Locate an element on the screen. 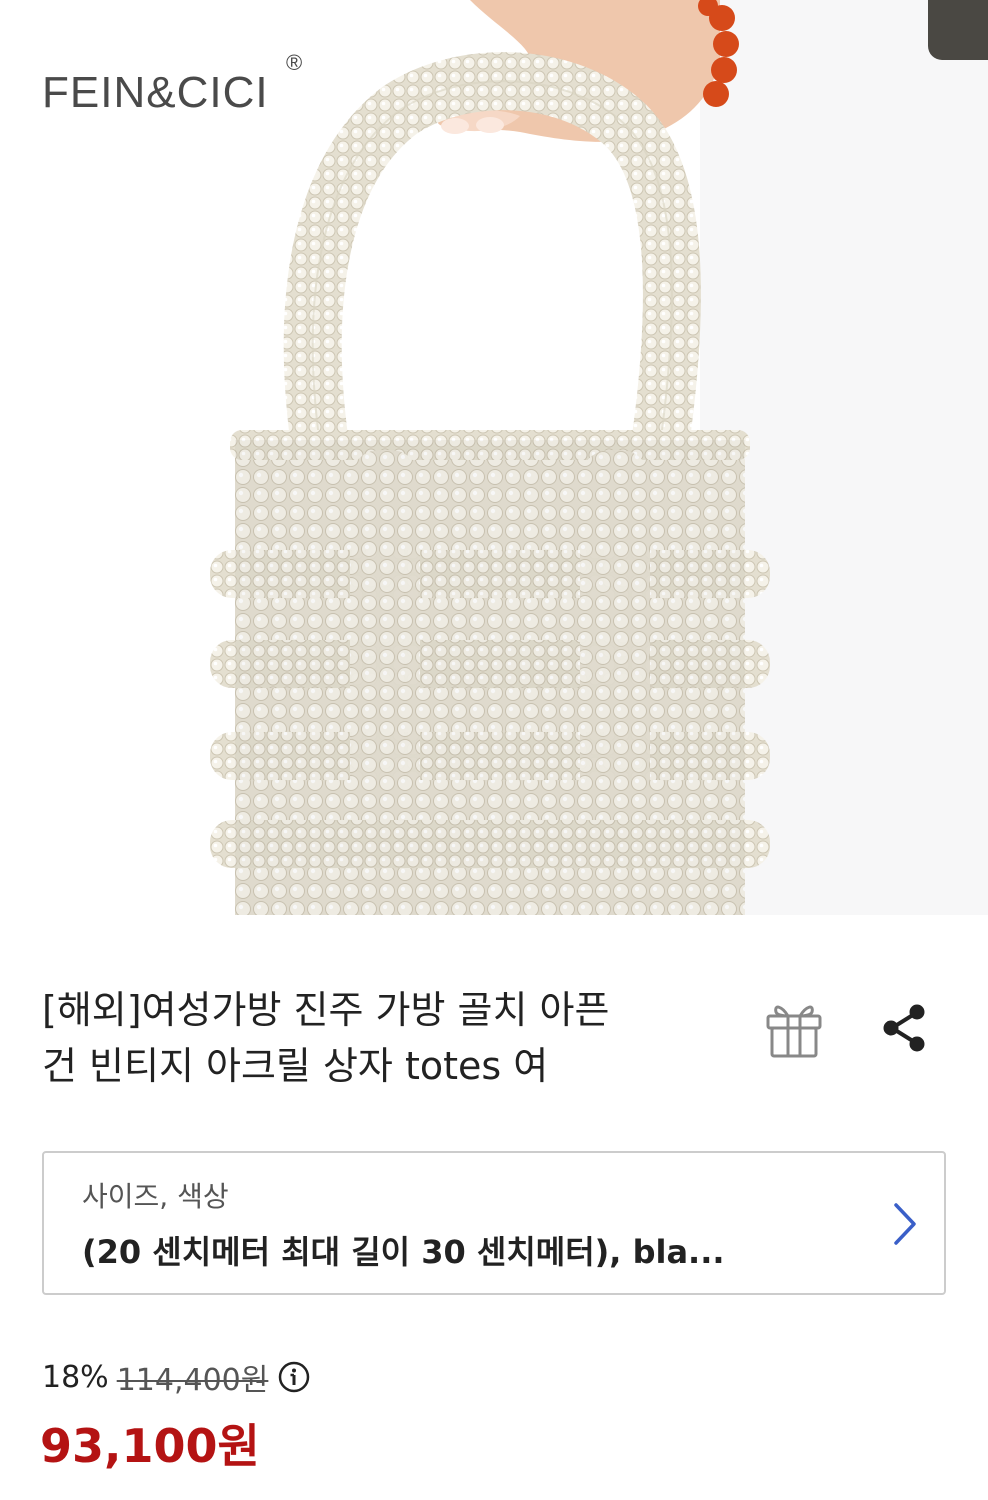  option-label: 사이즈, 색상 is located at coordinates (155, 1196).